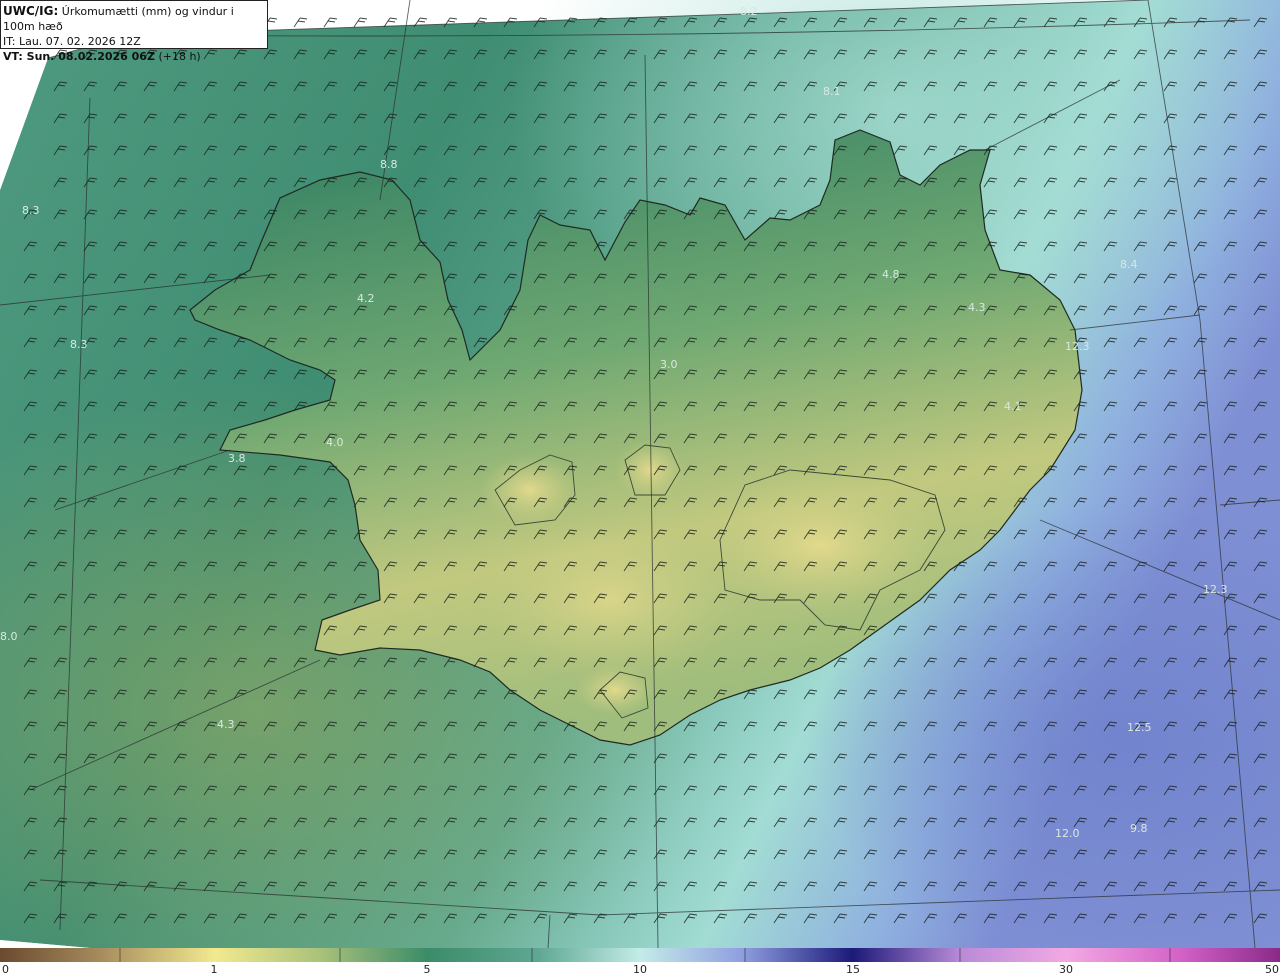  I want to click on scale-tick: 15, so click(853, 969).